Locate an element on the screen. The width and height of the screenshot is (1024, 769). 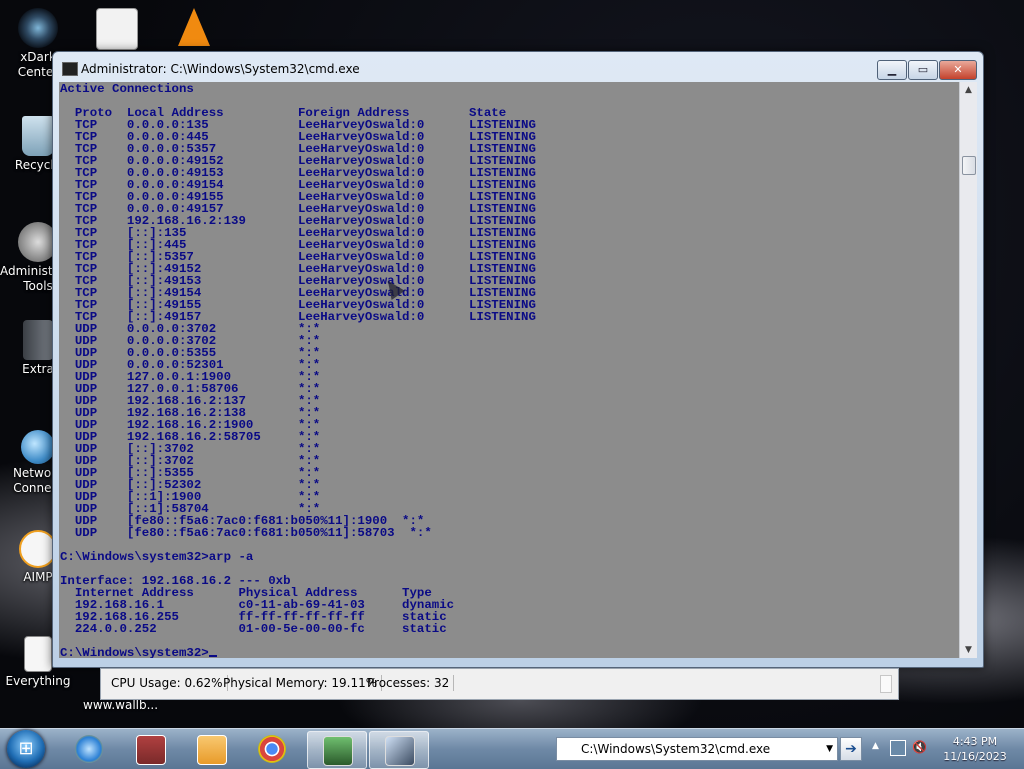
chevron-down-icon: ▼ is located at coordinates (829, 749).